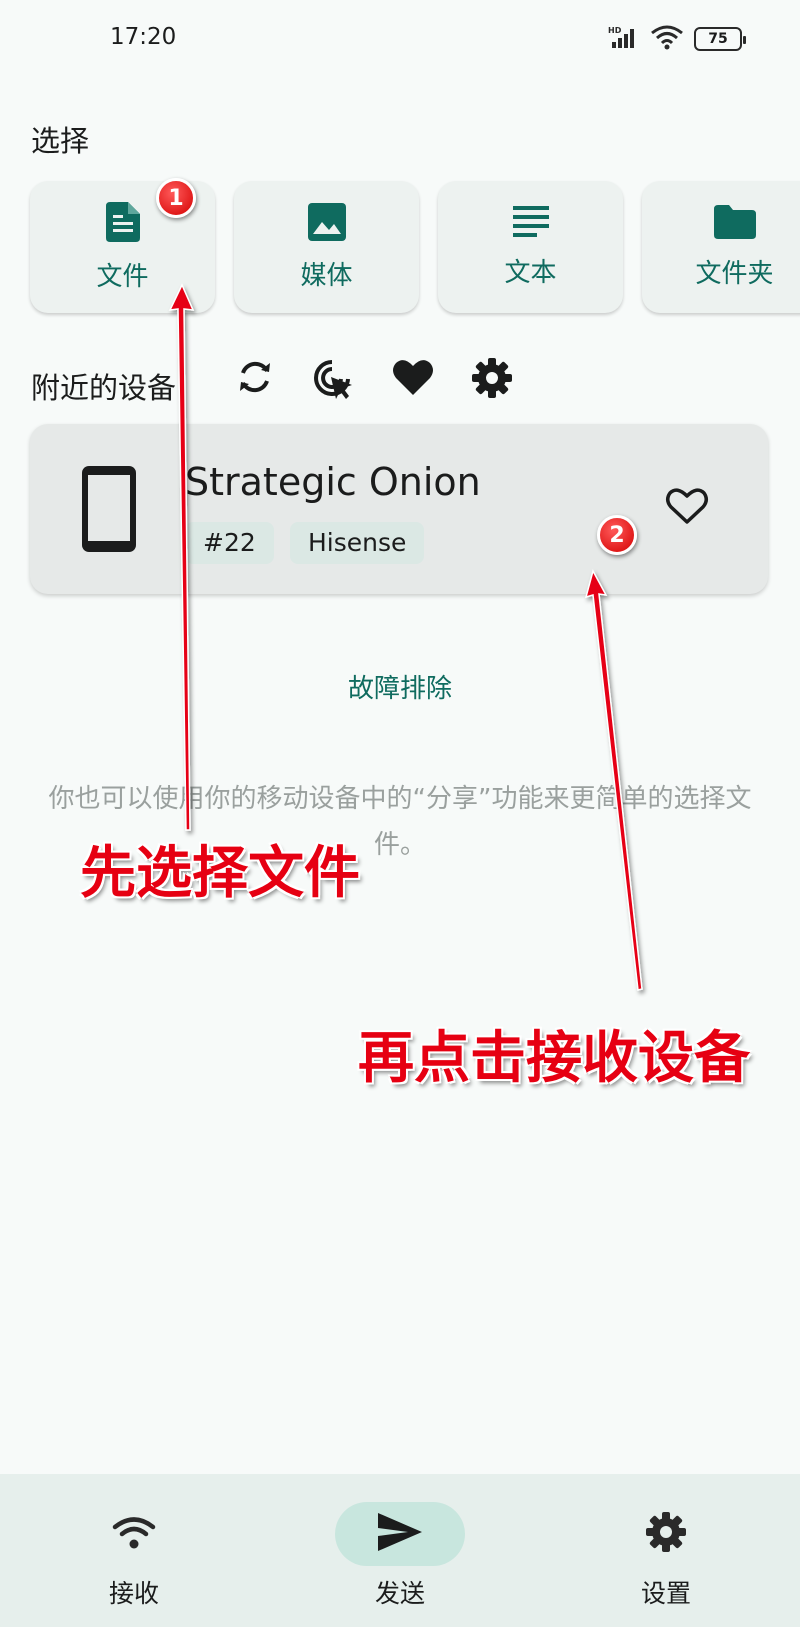 The height and width of the screenshot is (1627, 800). I want to click on gear-icon, so click(666, 1534).